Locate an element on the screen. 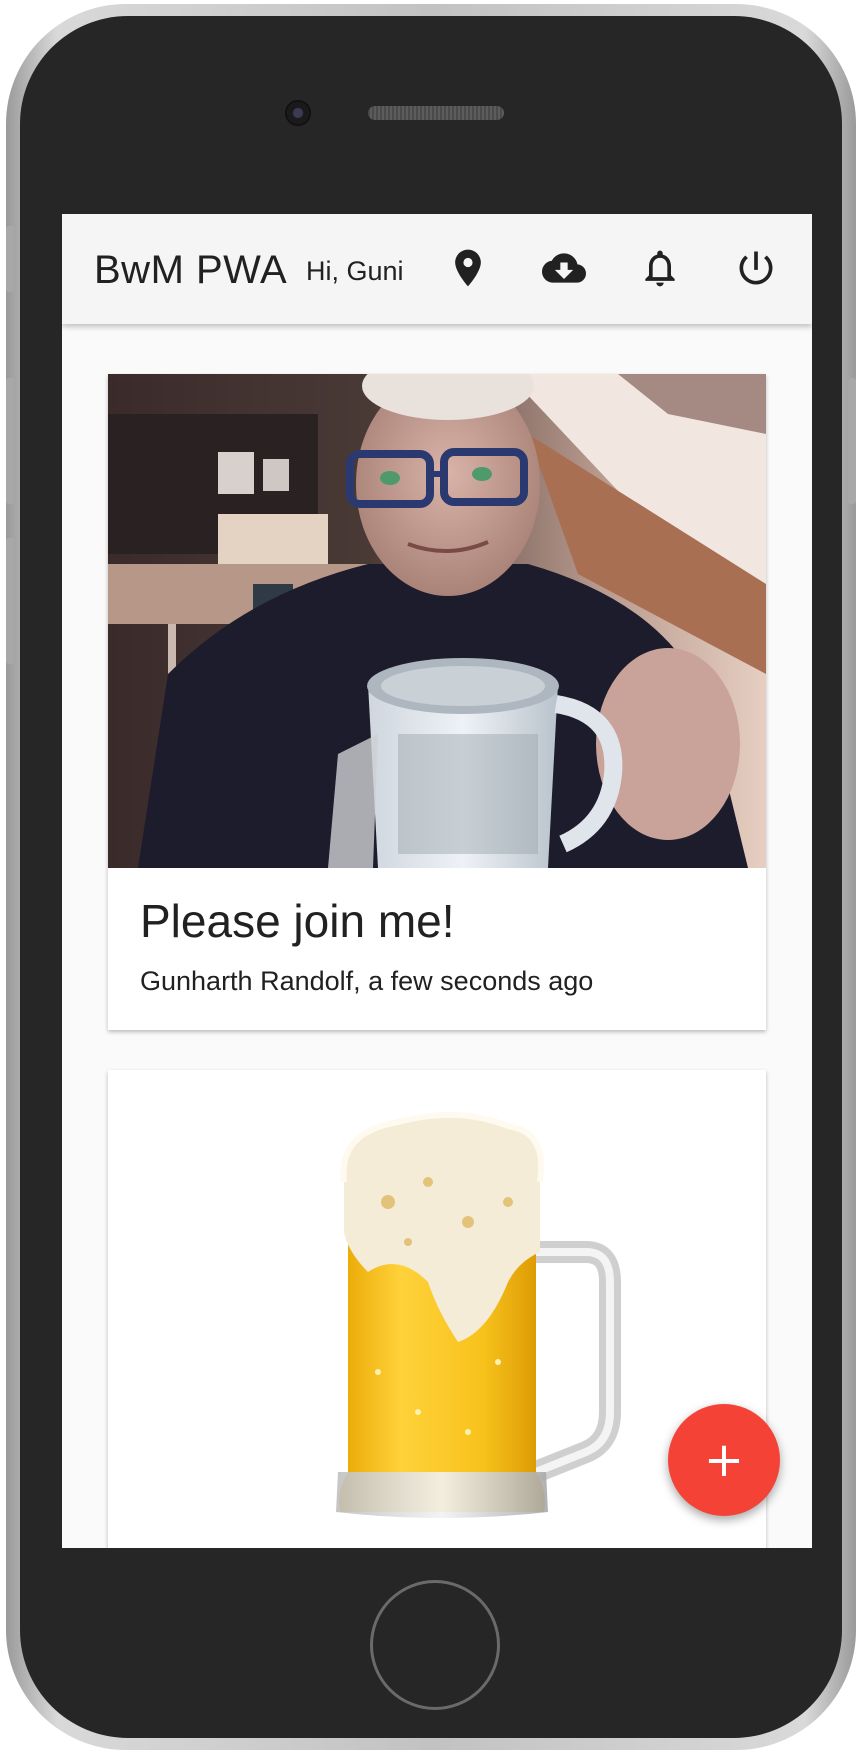 This screenshot has width=862, height=1754. power-icon is located at coordinates (756, 268).